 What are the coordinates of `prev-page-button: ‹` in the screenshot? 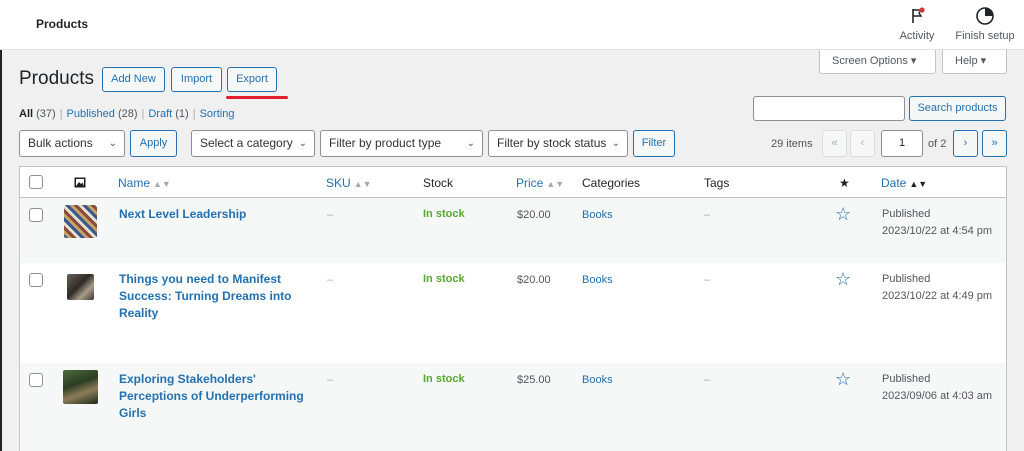 It's located at (862, 143).